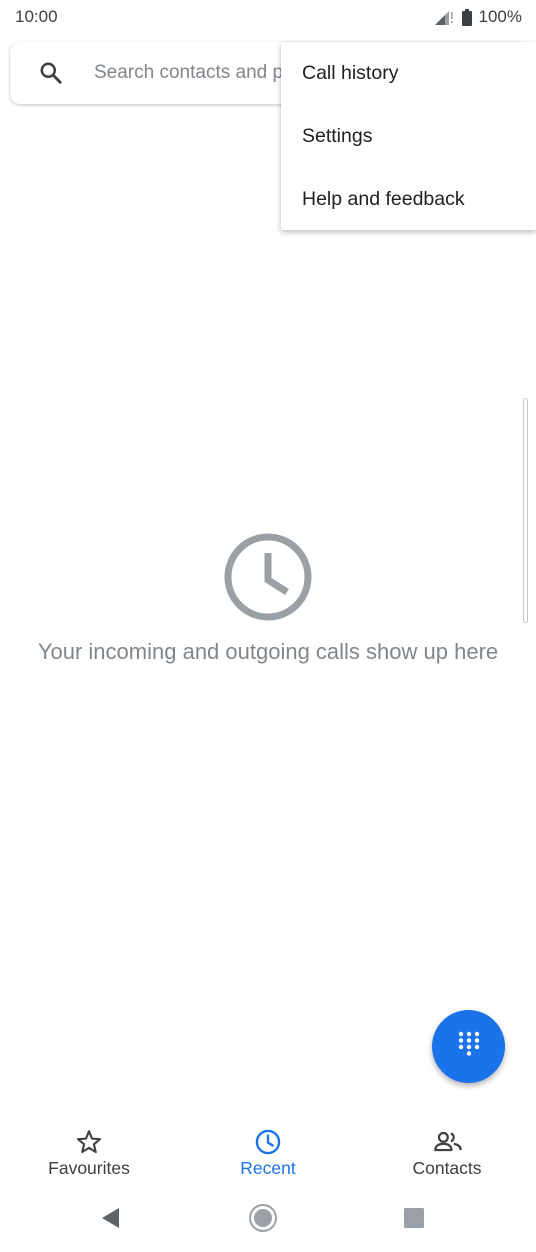 Image resolution: width=536 pixels, height=1252 pixels. Describe the element at coordinates (268, 17) in the screenshot. I see `status-bar: 10:00 100%` at that location.